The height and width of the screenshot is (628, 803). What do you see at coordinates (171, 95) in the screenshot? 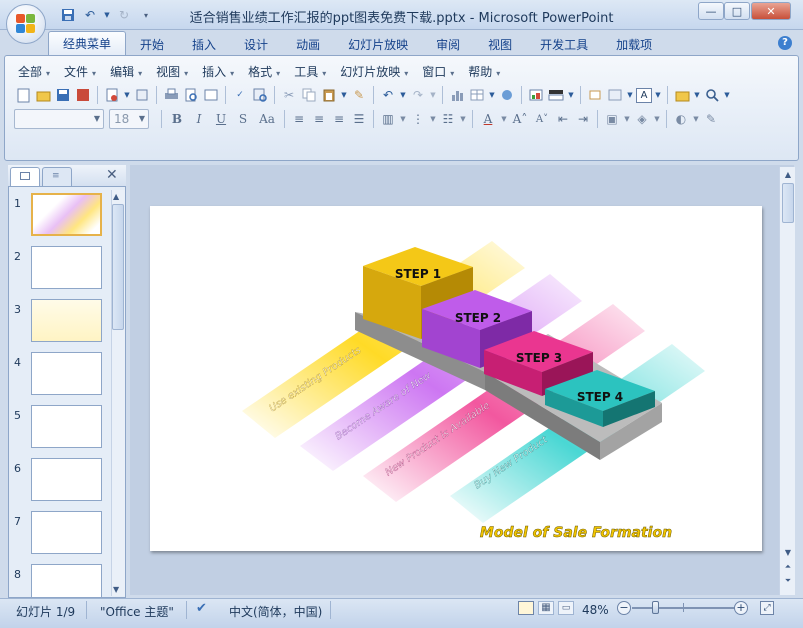
I see `print-icon` at bounding box center [171, 95].